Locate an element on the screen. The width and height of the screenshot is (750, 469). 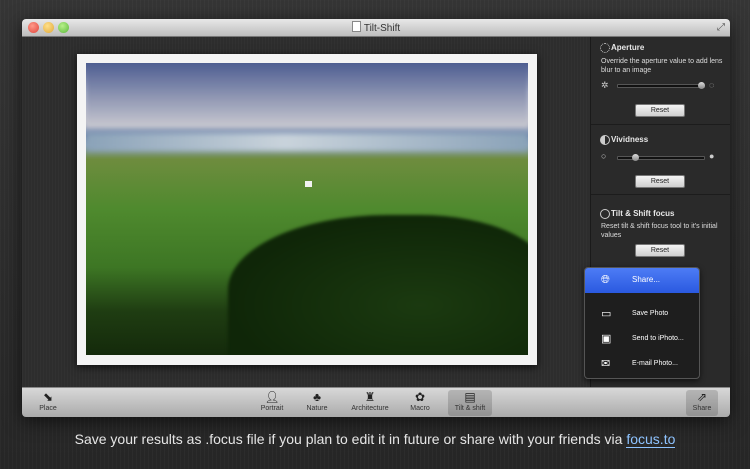
statue-icon: ♜ is located at coordinates (370, 397).